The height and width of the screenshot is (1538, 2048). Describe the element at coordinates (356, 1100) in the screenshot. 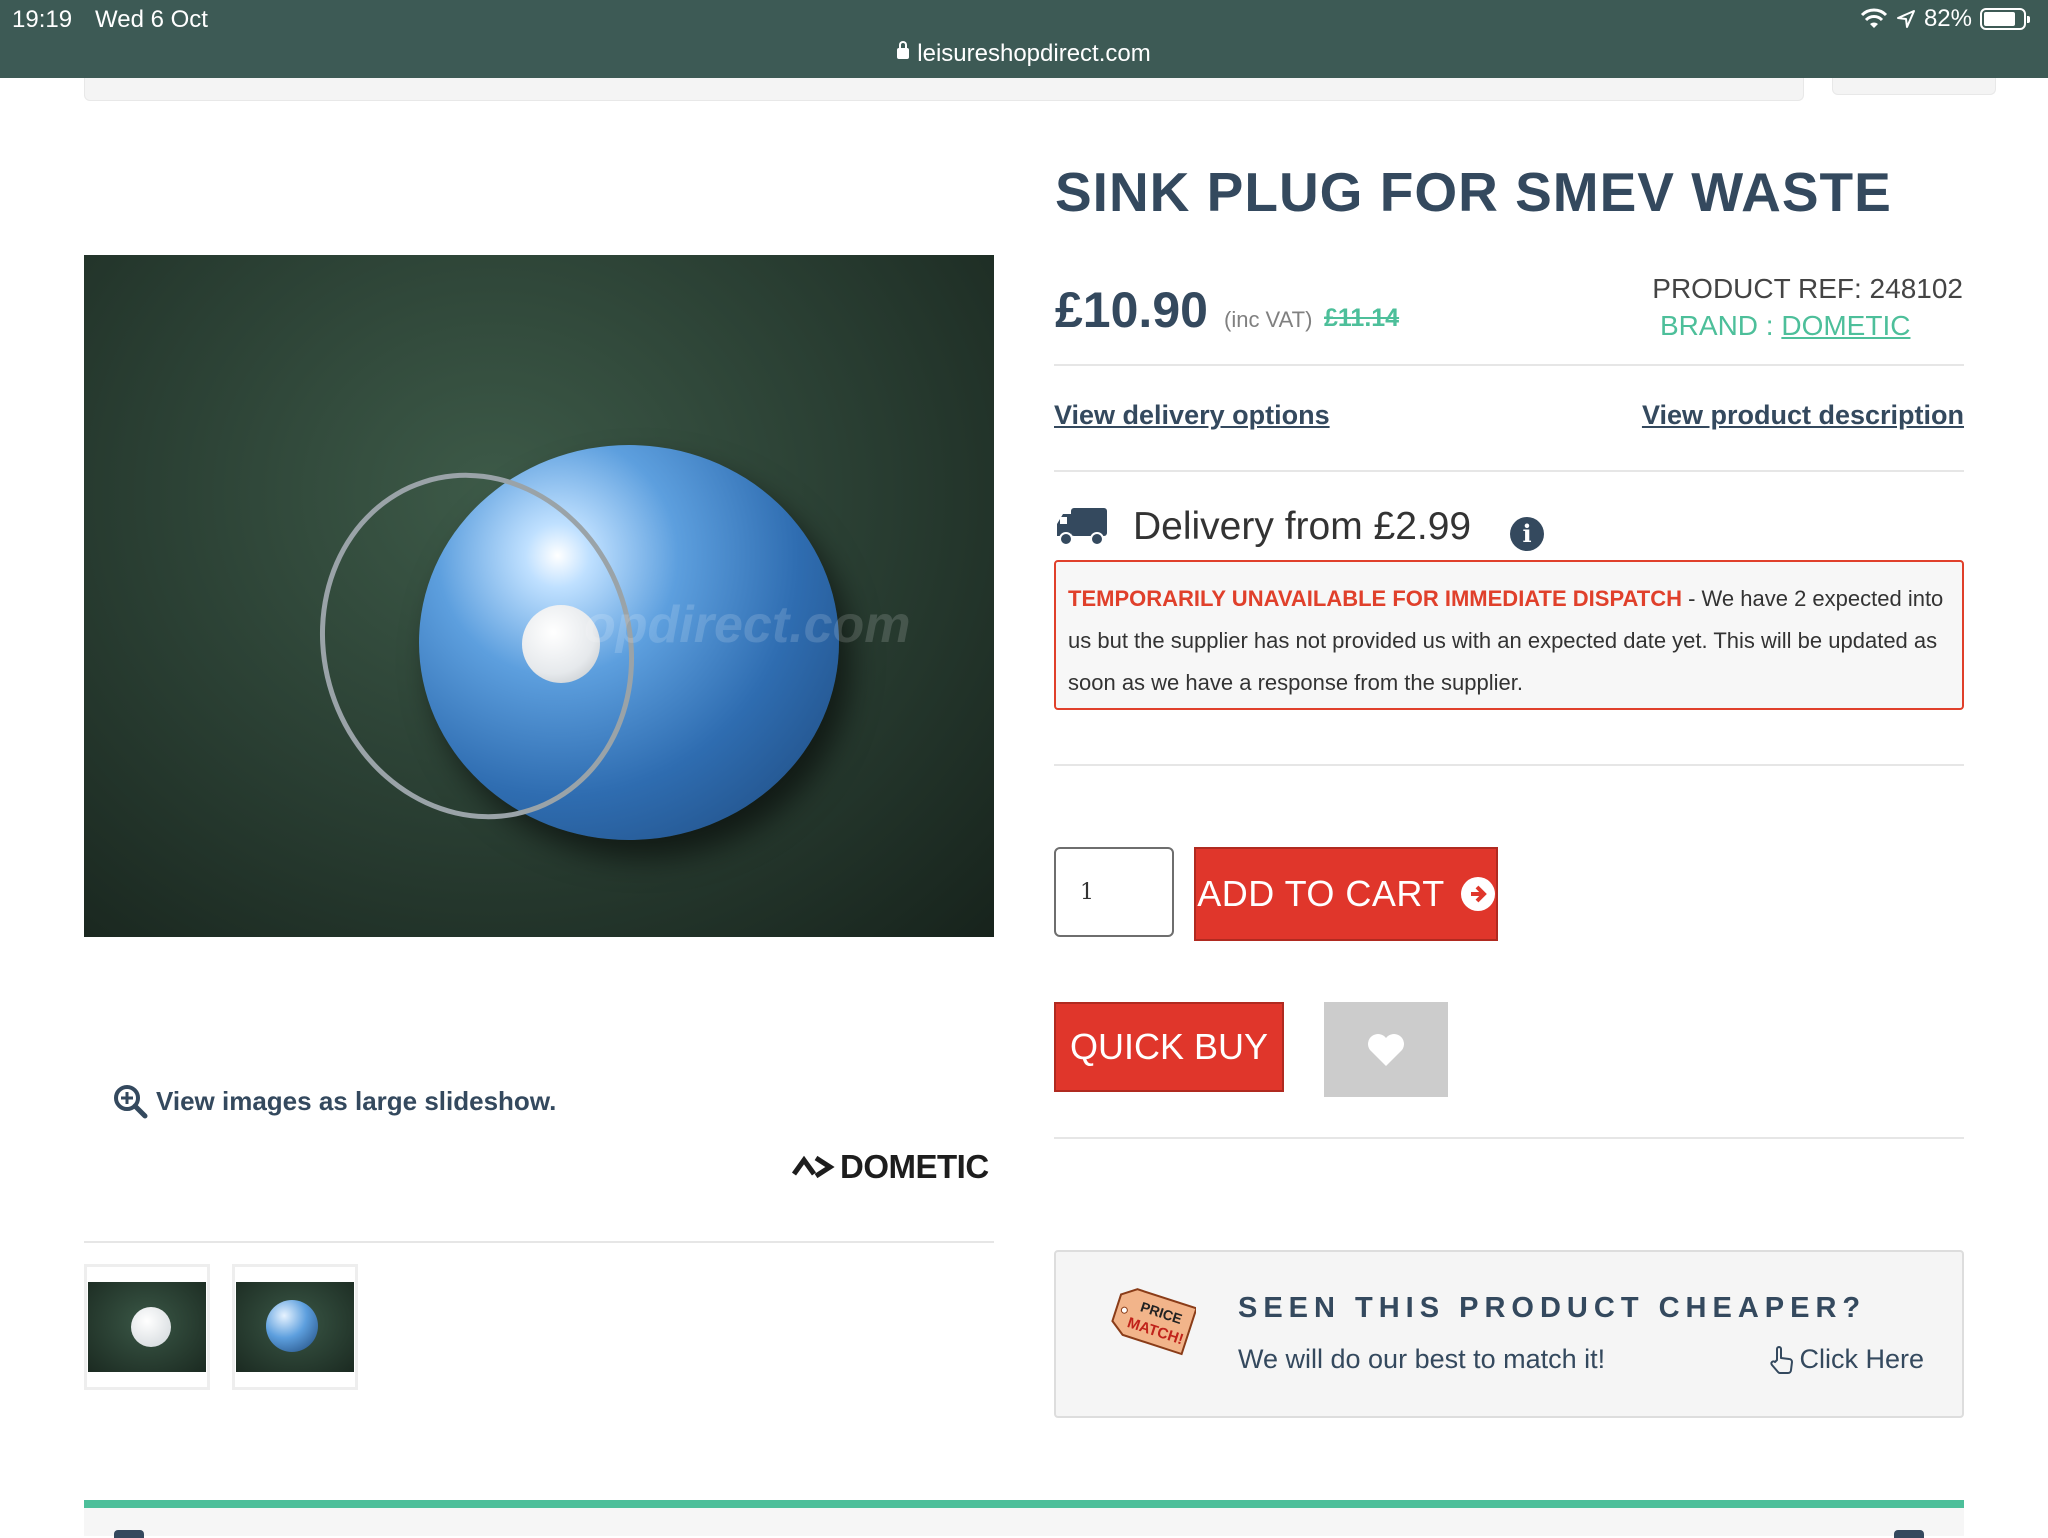

I see `slideshow-link-text: View images as large slideshow.` at that location.